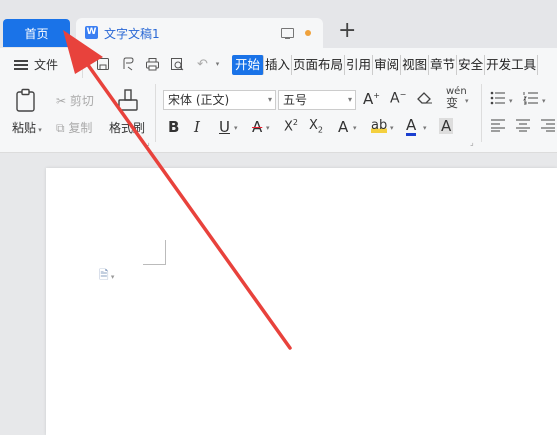 This screenshot has width=557, height=435. I want to click on italic-button: I, so click(197, 127).